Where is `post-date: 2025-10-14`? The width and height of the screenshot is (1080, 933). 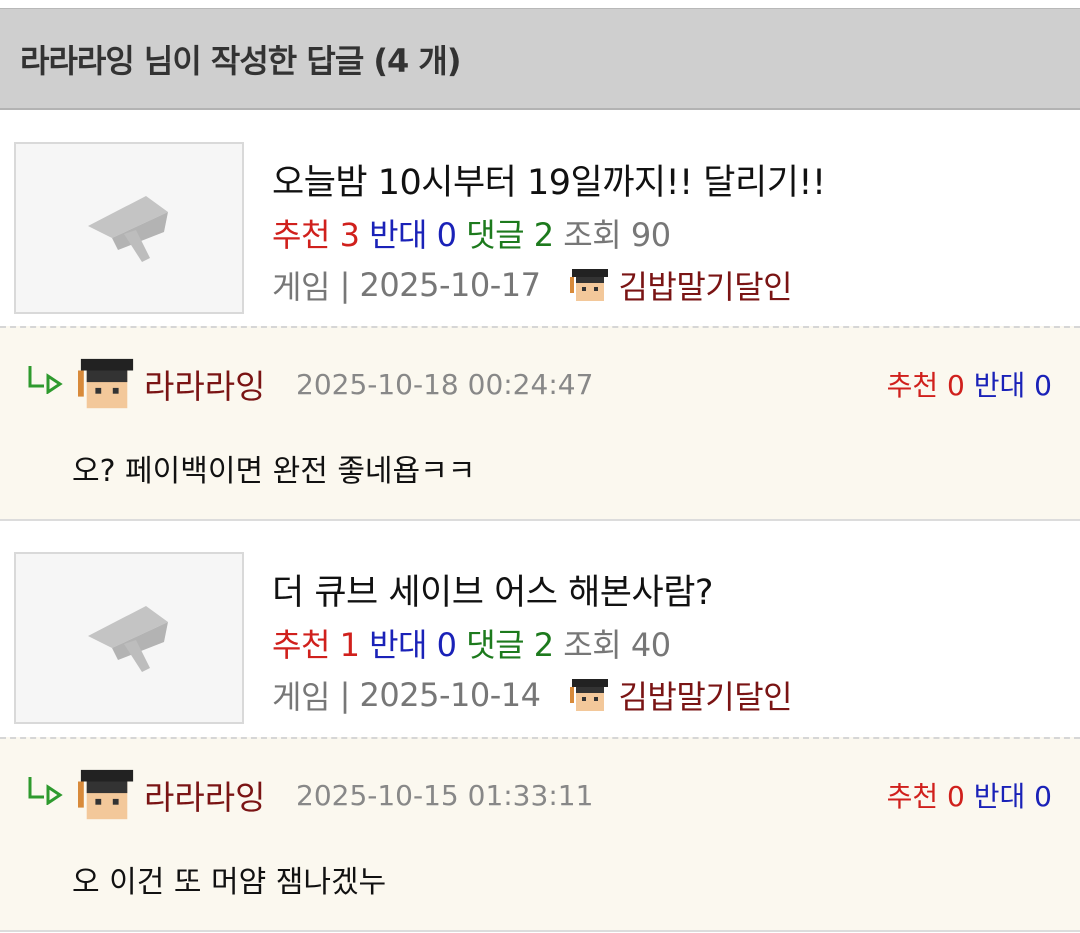 post-date: 2025-10-14 is located at coordinates (450, 695).